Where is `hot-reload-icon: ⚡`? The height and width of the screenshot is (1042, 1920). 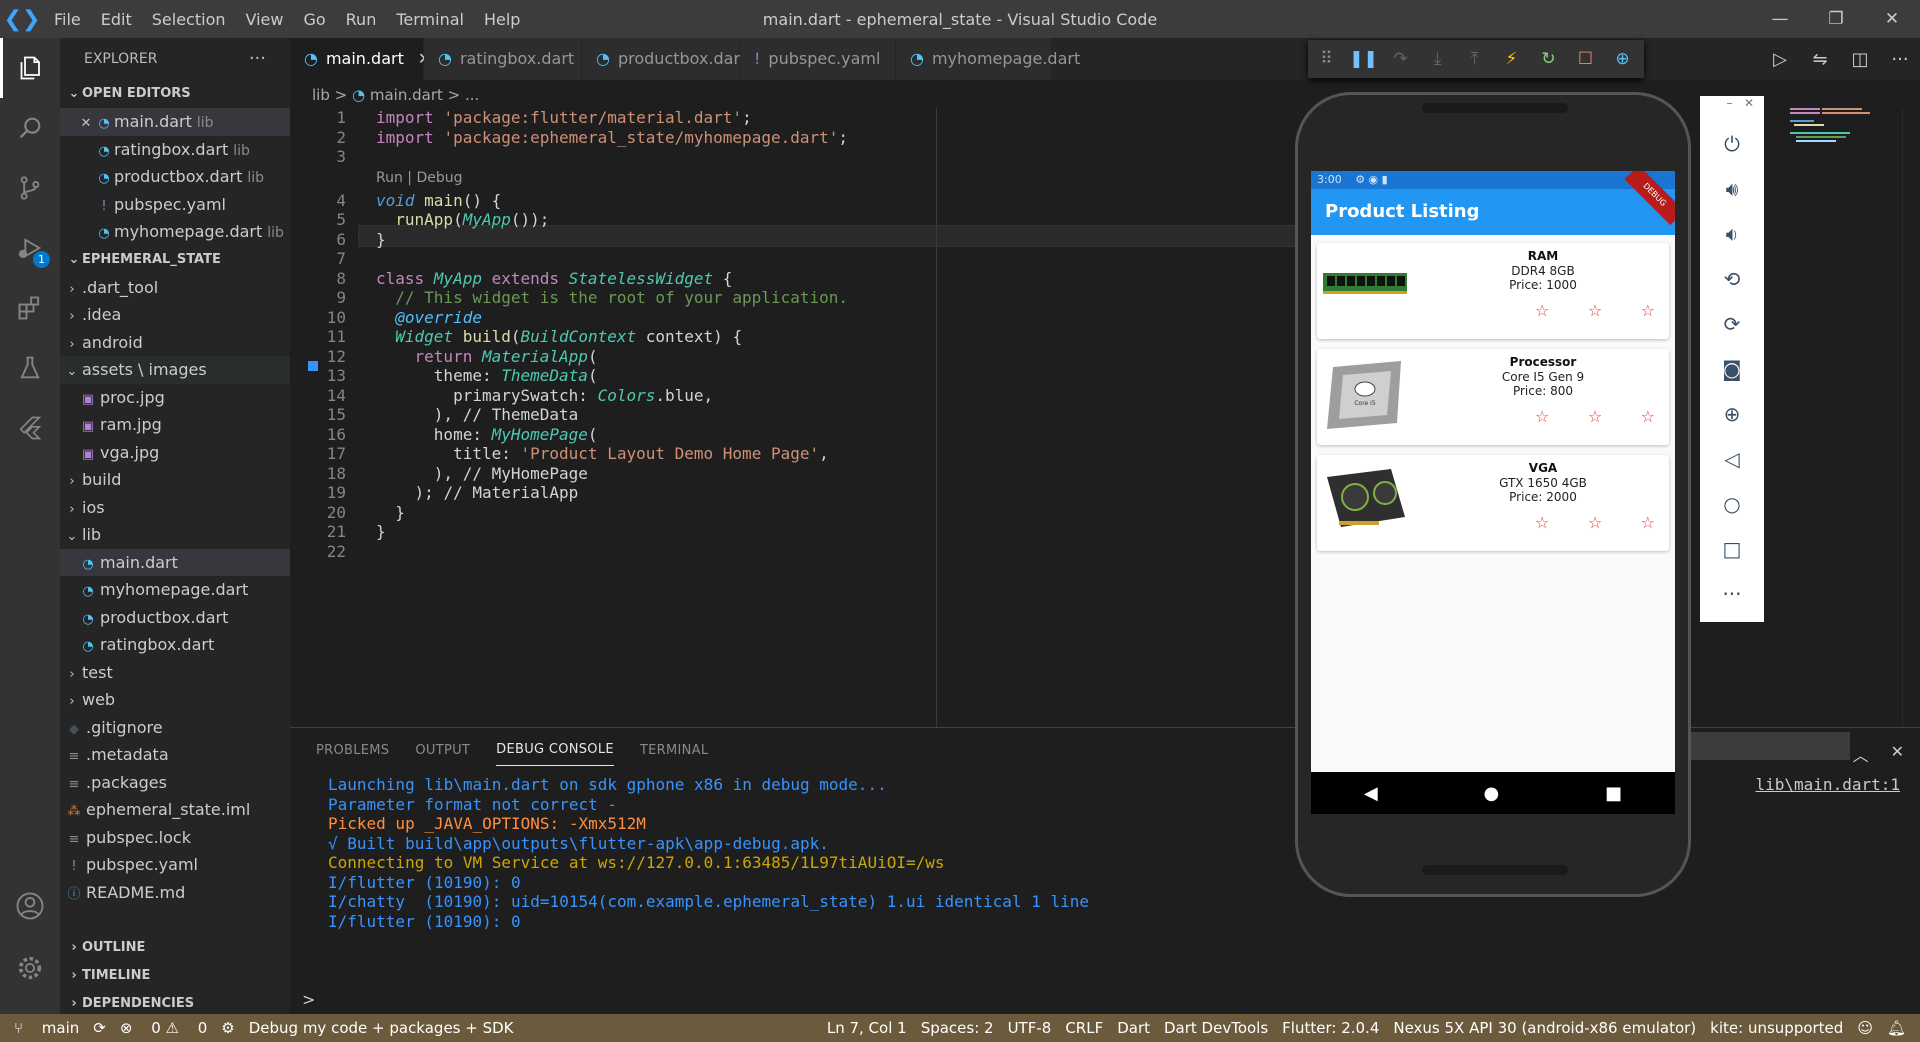 hot-reload-icon: ⚡ is located at coordinates (1511, 59).